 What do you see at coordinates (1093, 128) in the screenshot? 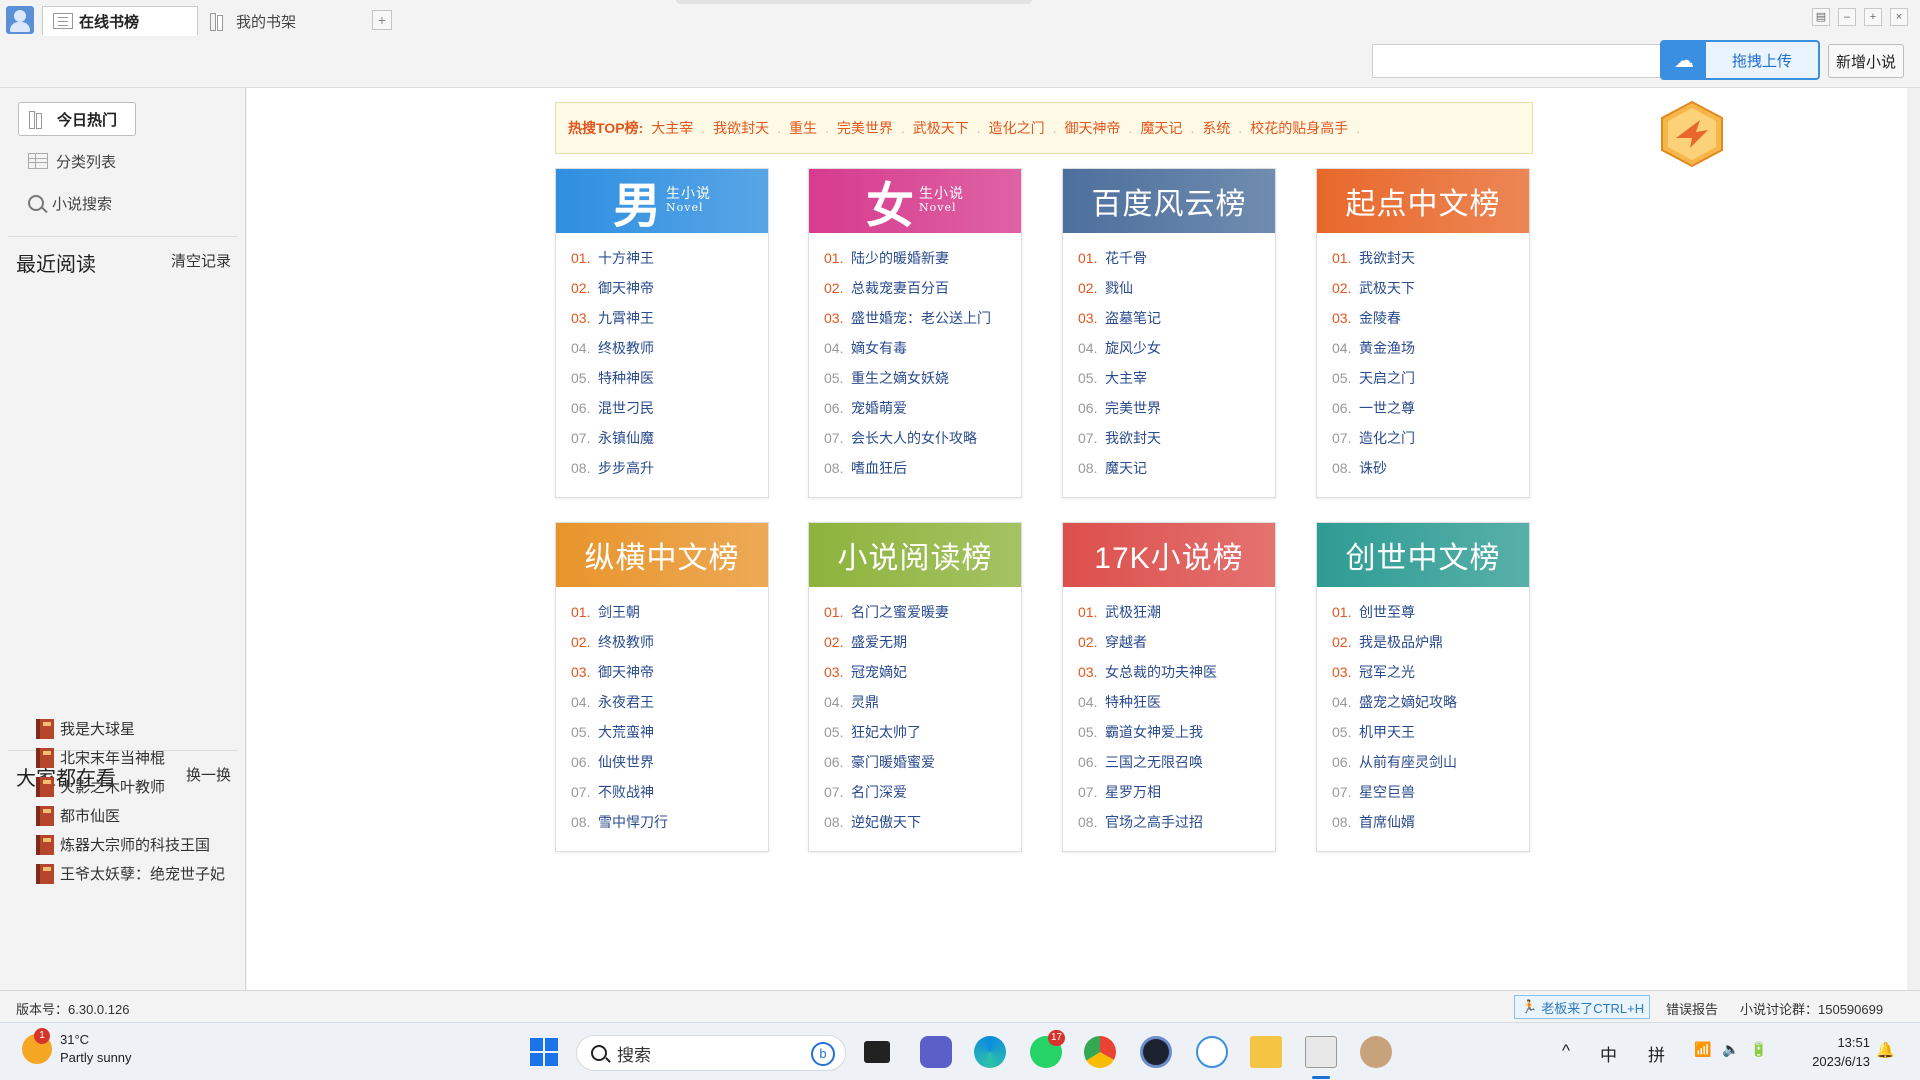
I see `hot-search-item: 御天神帝` at bounding box center [1093, 128].